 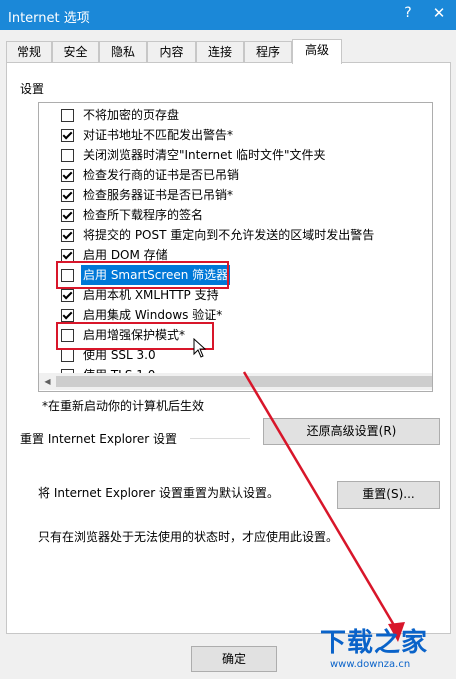 I want to click on tab-advanced: 高级, so click(x=317, y=51).